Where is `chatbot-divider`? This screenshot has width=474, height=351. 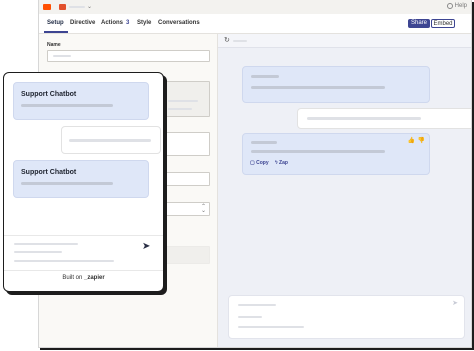 chatbot-divider is located at coordinates (83, 235).